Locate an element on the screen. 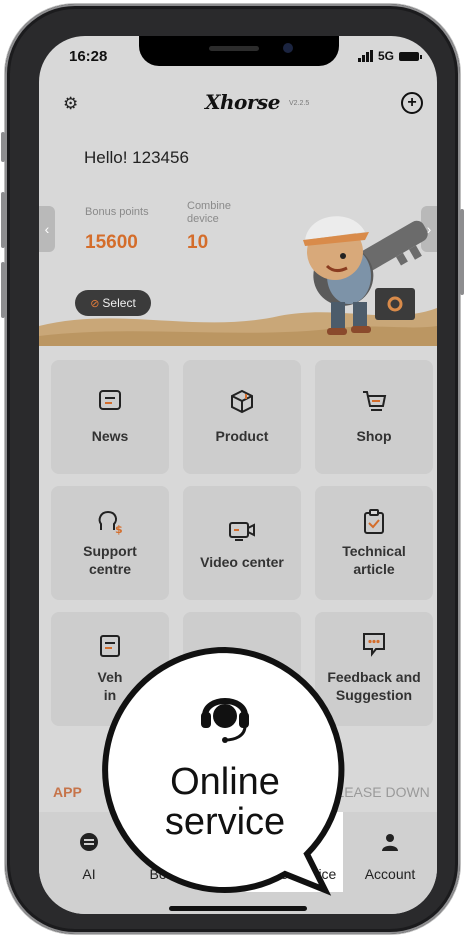  video-center-tile: Video center is located at coordinates (242, 543).